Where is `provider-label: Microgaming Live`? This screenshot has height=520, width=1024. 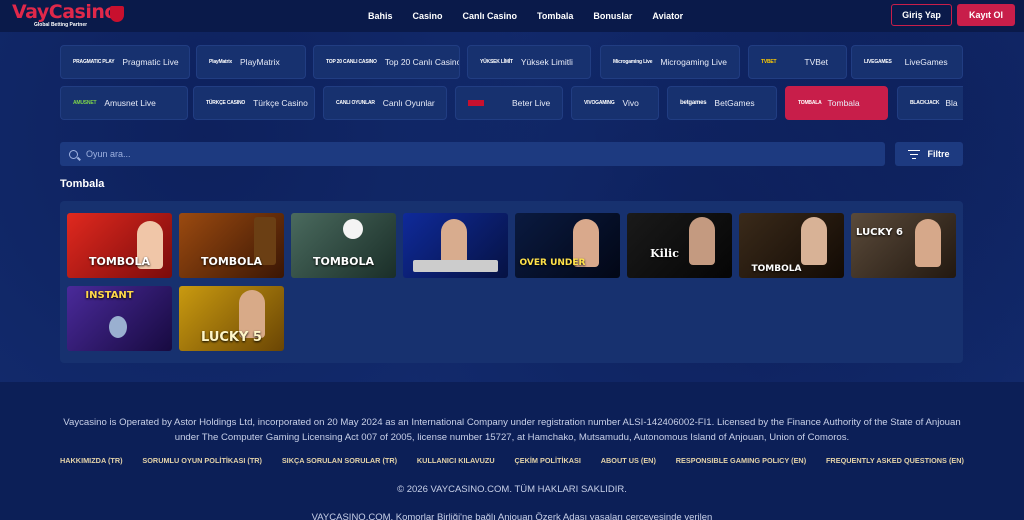
provider-label: Microgaming Live is located at coordinates (693, 62).